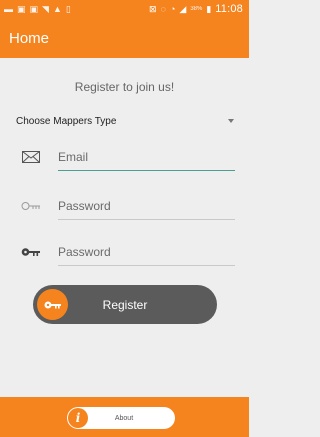  Describe the element at coordinates (146, 156) in the screenshot. I see `email-field` at that location.